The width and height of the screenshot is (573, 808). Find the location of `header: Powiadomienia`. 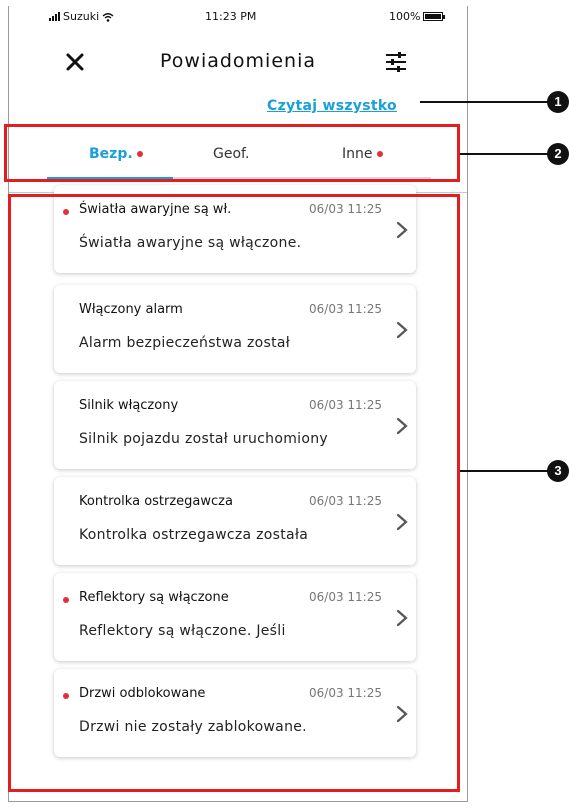

header: Powiadomienia is located at coordinates (238, 61).